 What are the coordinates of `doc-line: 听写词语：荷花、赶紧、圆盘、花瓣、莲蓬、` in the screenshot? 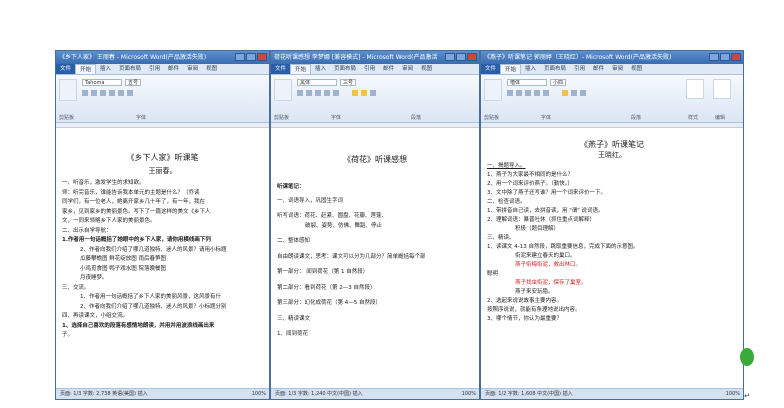 It's located at (332, 216).